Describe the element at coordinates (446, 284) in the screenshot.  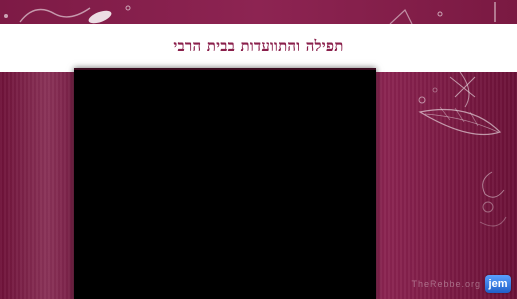
I see `watermark-text: TheRebbe.org` at that location.